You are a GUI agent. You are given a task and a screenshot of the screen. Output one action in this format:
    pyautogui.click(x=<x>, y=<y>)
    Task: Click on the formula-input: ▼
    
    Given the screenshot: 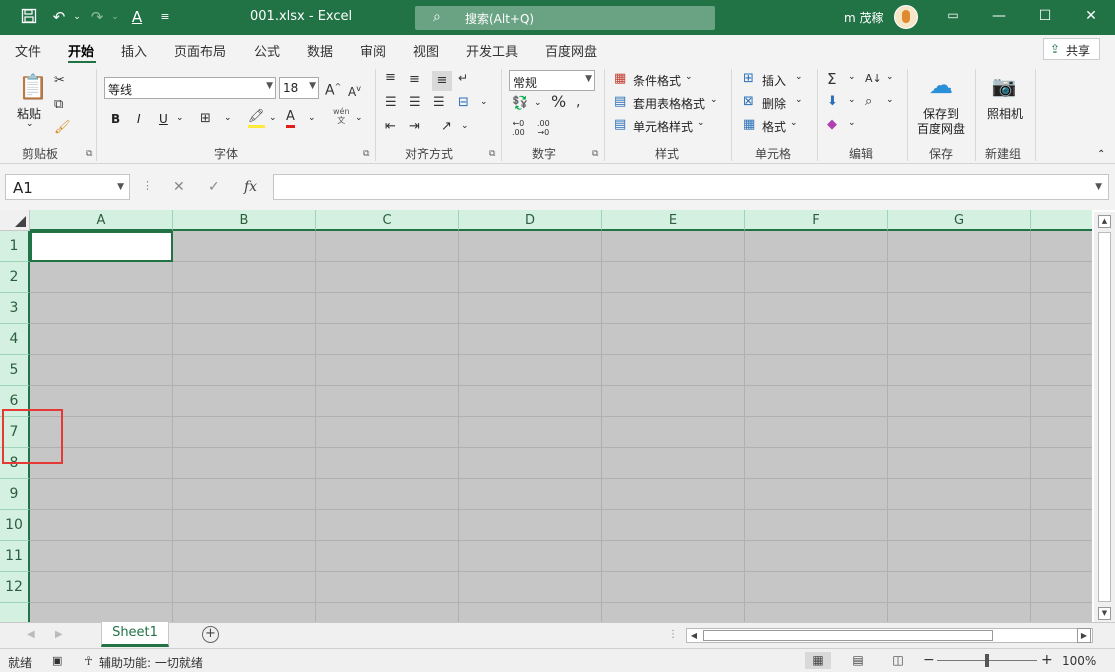 What is the action you would take?
    pyautogui.click(x=691, y=187)
    